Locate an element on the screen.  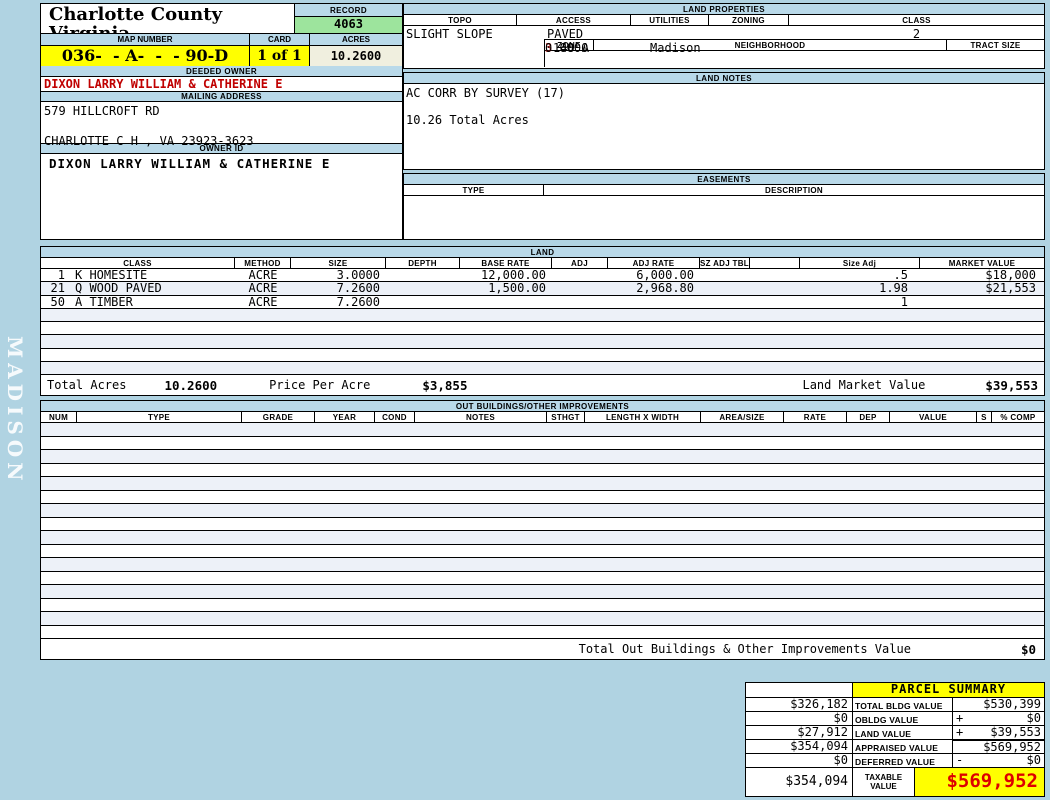
summary-right-cell: + $0 is located at coordinates (998, 718).